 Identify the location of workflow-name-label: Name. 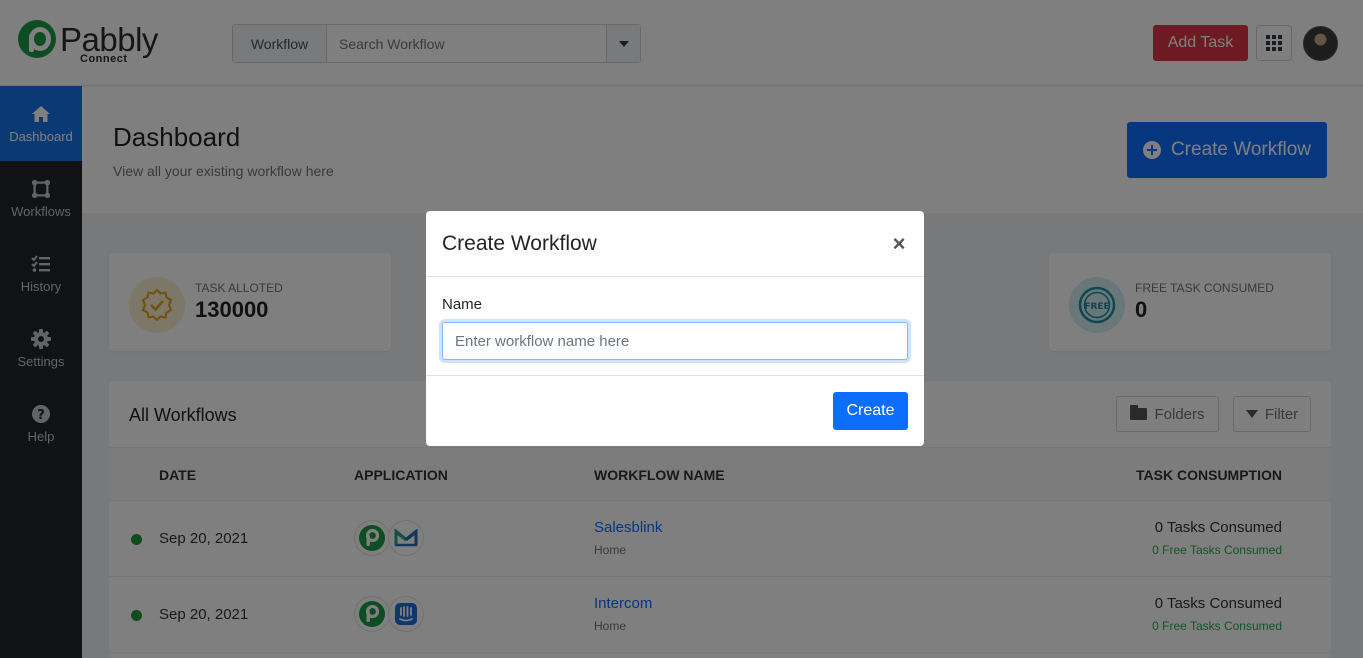
(462, 304).